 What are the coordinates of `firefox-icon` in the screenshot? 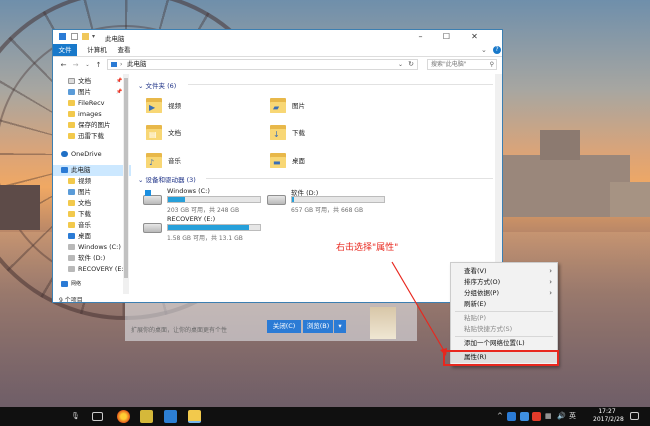 It's located at (123, 416).